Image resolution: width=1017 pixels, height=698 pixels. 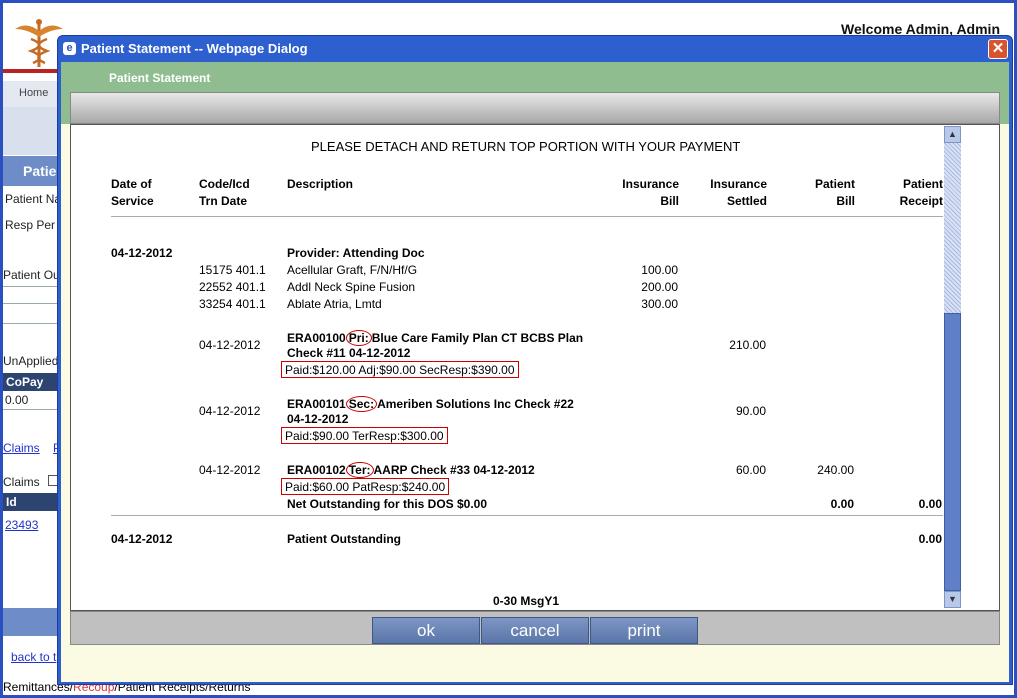 What do you see at coordinates (69, 48) in the screenshot?
I see `ie-logo-icon: e` at bounding box center [69, 48].